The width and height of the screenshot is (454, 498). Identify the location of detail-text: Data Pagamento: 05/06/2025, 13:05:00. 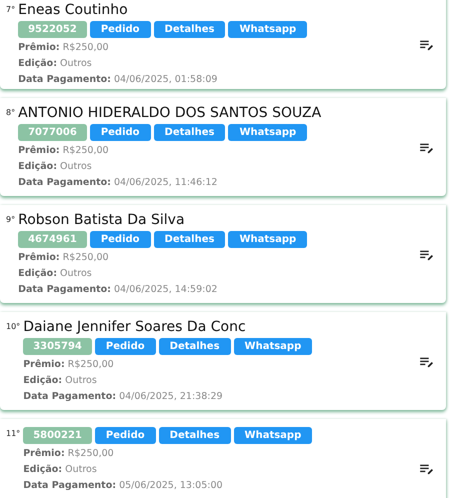
(123, 486).